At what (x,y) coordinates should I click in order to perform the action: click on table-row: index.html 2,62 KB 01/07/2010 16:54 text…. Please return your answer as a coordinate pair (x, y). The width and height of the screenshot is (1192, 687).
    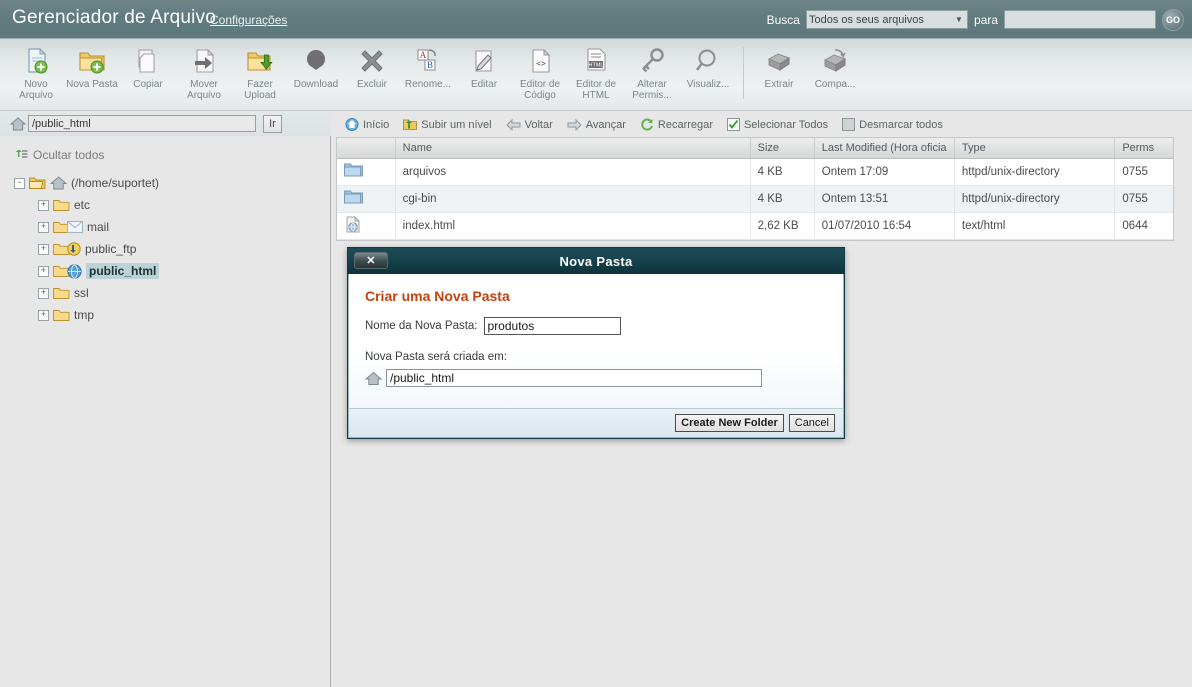
    Looking at the image, I should click on (755, 226).